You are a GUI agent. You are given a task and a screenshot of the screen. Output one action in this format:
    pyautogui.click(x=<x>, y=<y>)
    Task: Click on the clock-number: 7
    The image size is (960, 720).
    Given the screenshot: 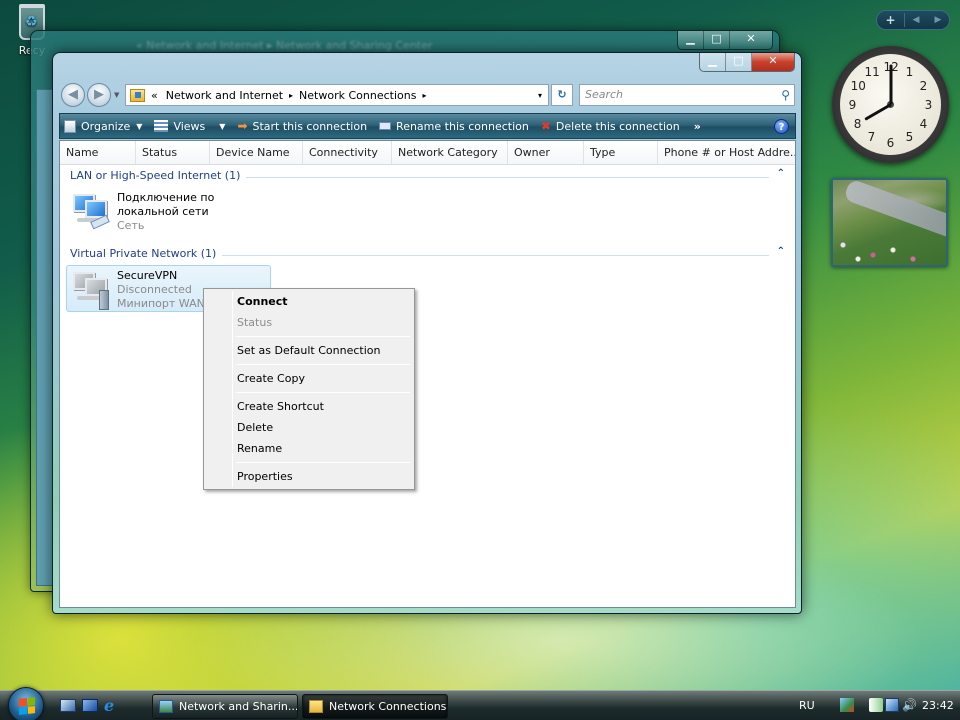 What is the action you would take?
    pyautogui.click(x=871, y=137)
    